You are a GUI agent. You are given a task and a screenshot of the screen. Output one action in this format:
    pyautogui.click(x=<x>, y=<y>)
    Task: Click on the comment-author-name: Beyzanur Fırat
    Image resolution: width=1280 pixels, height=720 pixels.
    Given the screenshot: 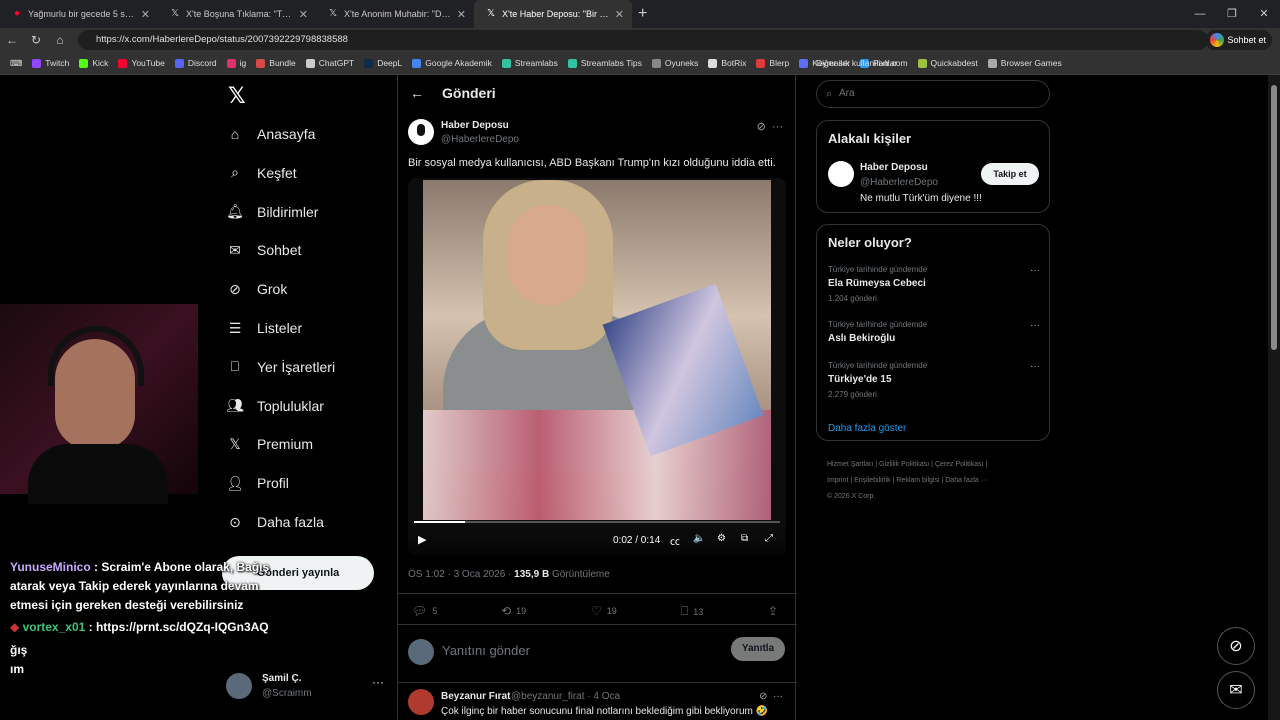 What is the action you would take?
    pyautogui.click(x=475, y=696)
    